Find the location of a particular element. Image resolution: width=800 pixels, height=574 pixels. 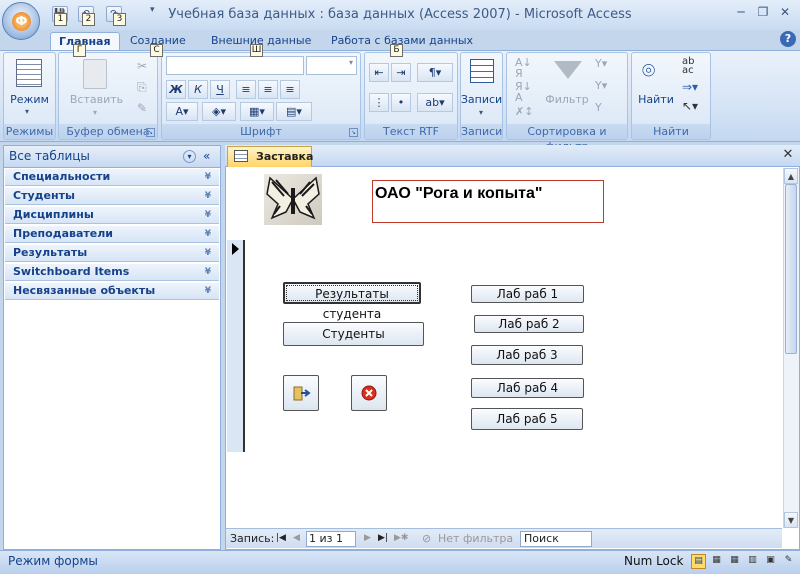

records-dropdown-icon: ▾ is located at coordinates (481, 112).